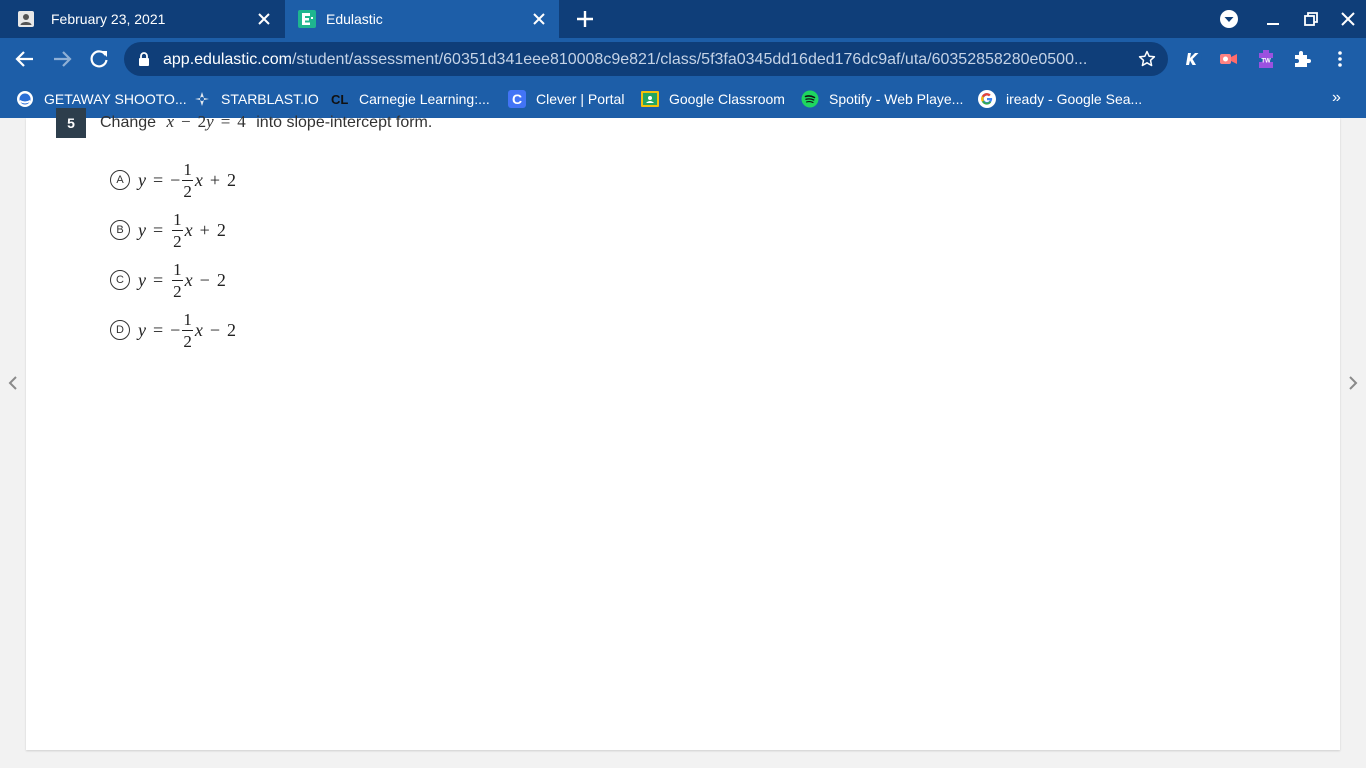 The height and width of the screenshot is (768, 1366). I want to click on eq-term: x, so click(170, 121).